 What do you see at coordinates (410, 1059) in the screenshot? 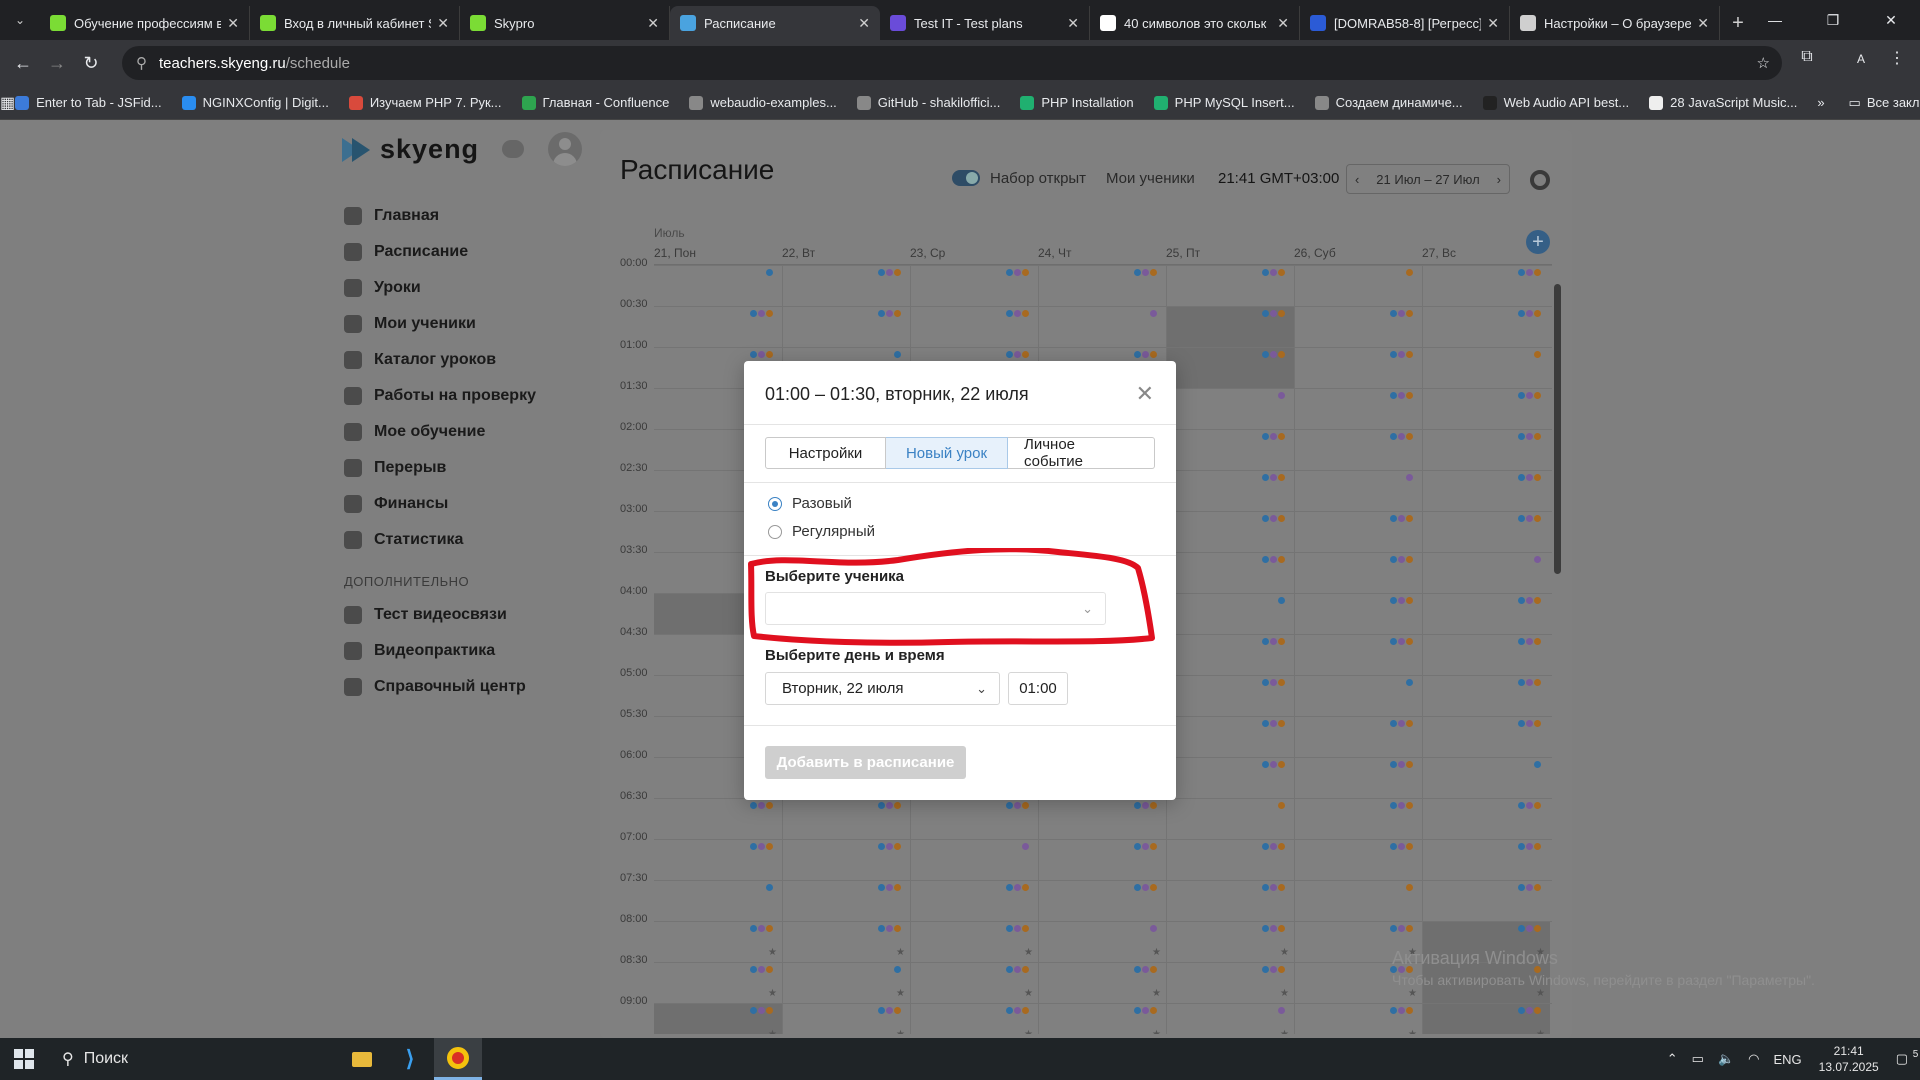
I see `vscode-icon: ⟩` at bounding box center [410, 1059].